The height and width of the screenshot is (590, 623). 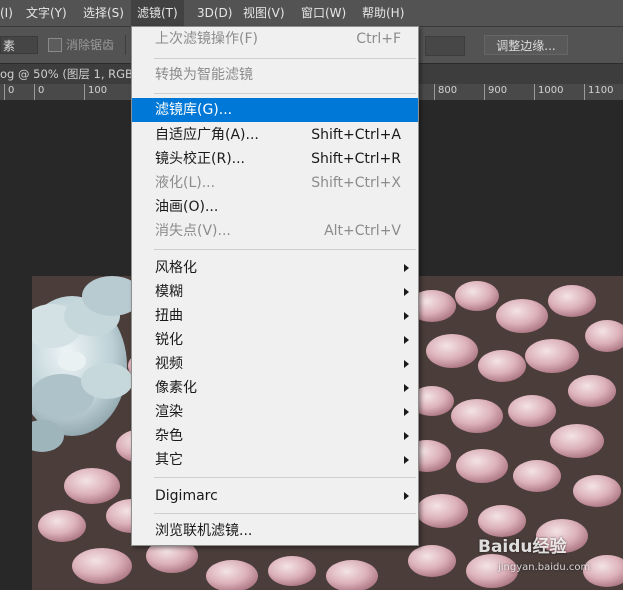 What do you see at coordinates (275, 159) in the screenshot?
I see `menu-item-lens-correction: 镜头校正(R)... Shift+Ctrl+R` at bounding box center [275, 159].